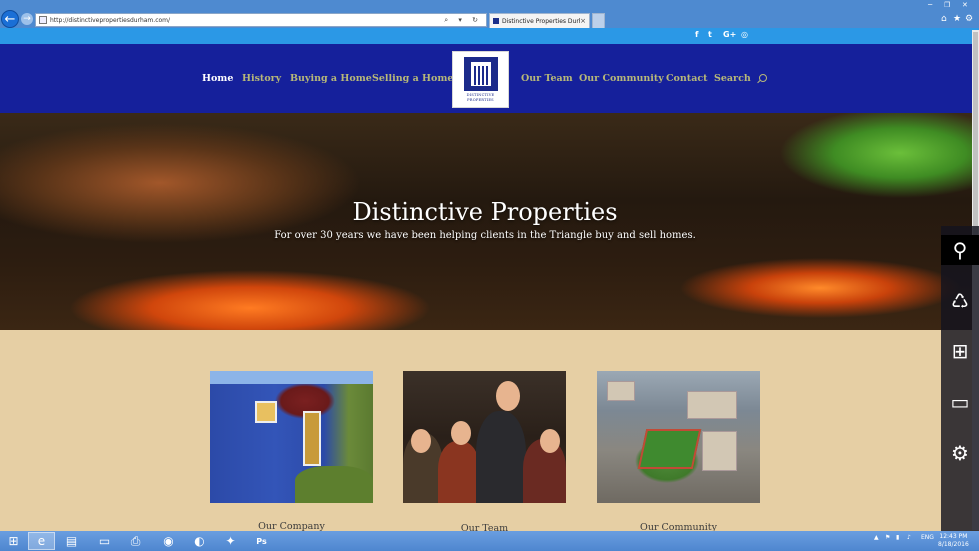 Image resolution: width=979 pixels, height=551 pixels. What do you see at coordinates (247, 20) in the screenshot?
I see `url-text: http://distinctivepropertiesdurham.com/` at bounding box center [247, 20].